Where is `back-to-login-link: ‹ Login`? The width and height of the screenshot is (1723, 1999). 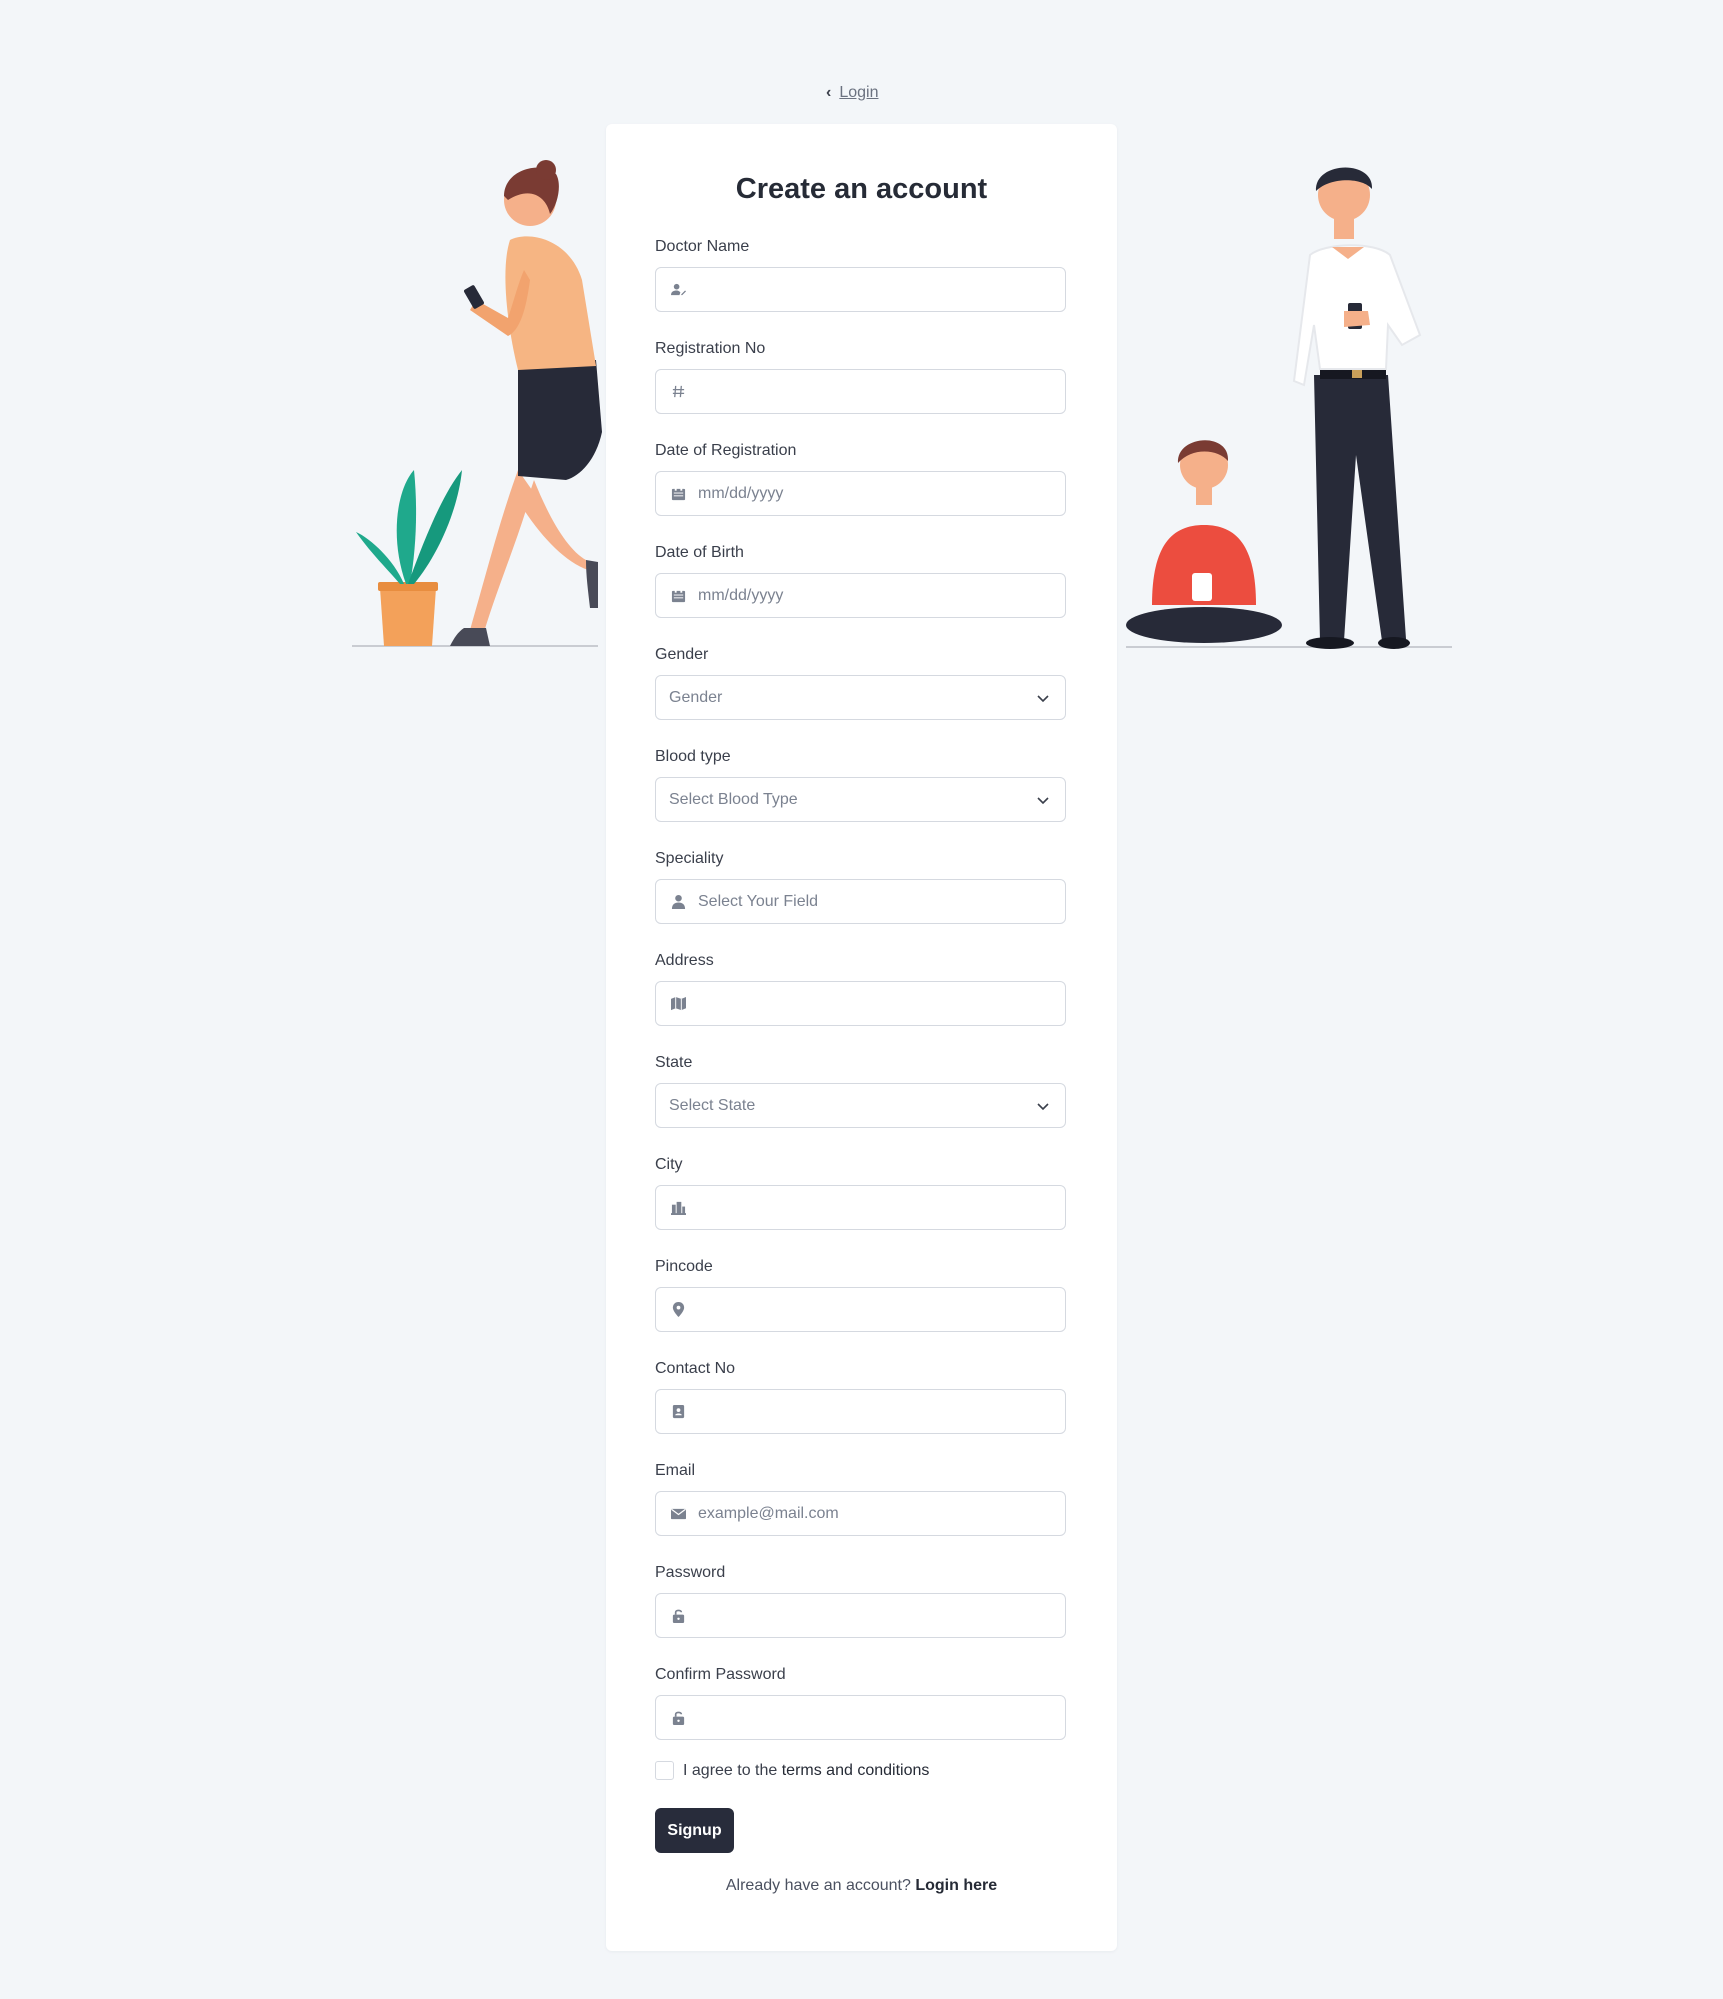
back-to-login-link: ‹ Login is located at coordinates (852, 93).